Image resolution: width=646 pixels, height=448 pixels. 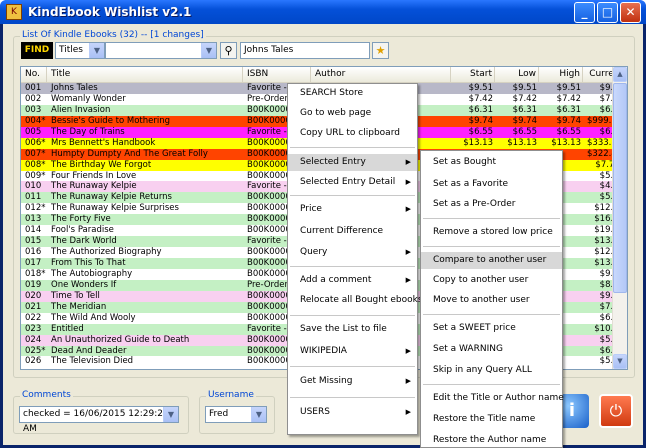 What do you see at coordinates (584, 12) in the screenshot?
I see `minimize-button: _` at bounding box center [584, 12].